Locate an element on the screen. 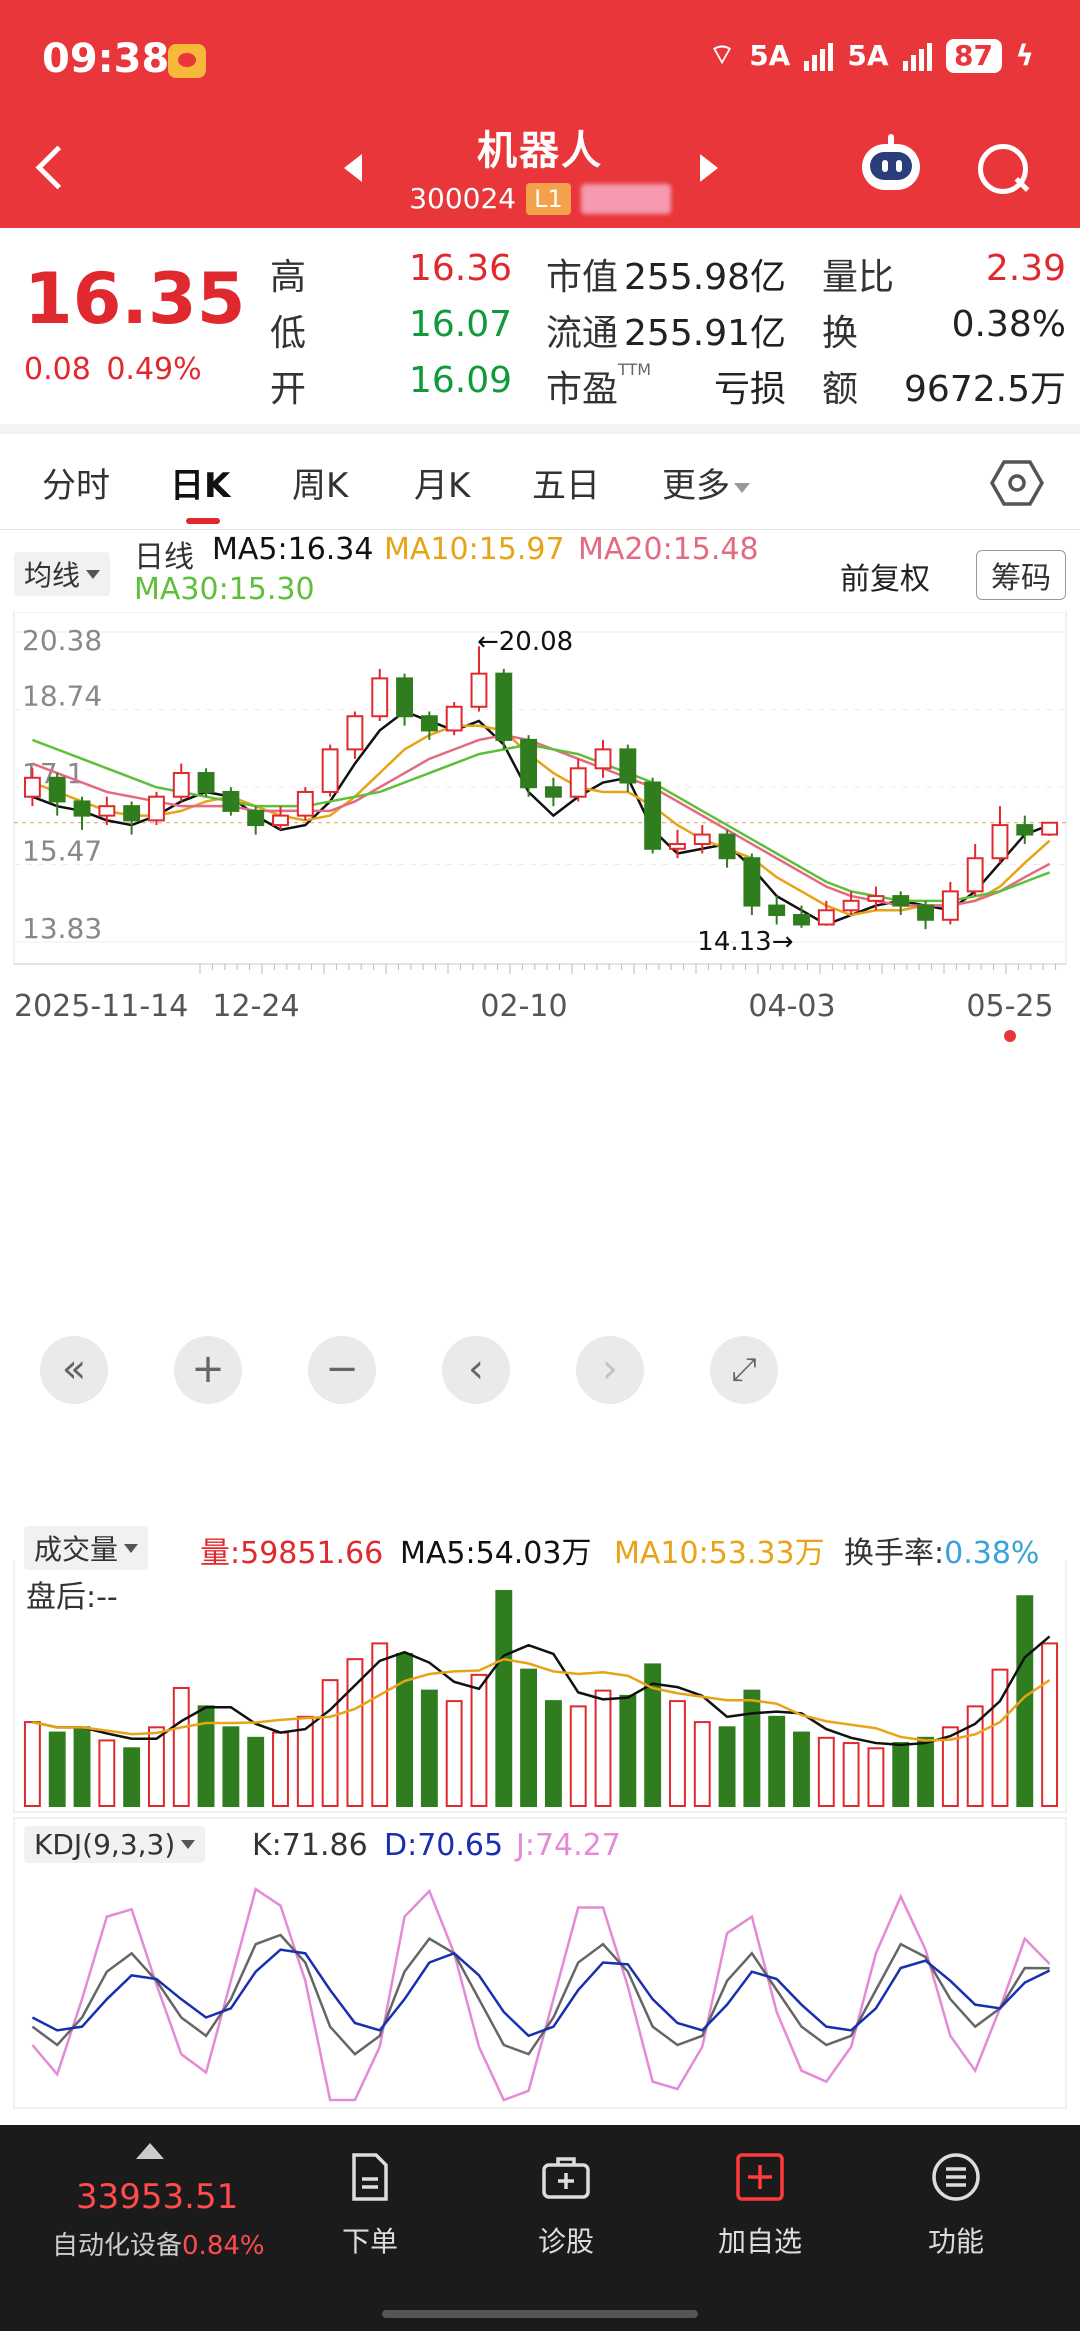  fullscreen-icon: ⤢ is located at coordinates (744, 1370).